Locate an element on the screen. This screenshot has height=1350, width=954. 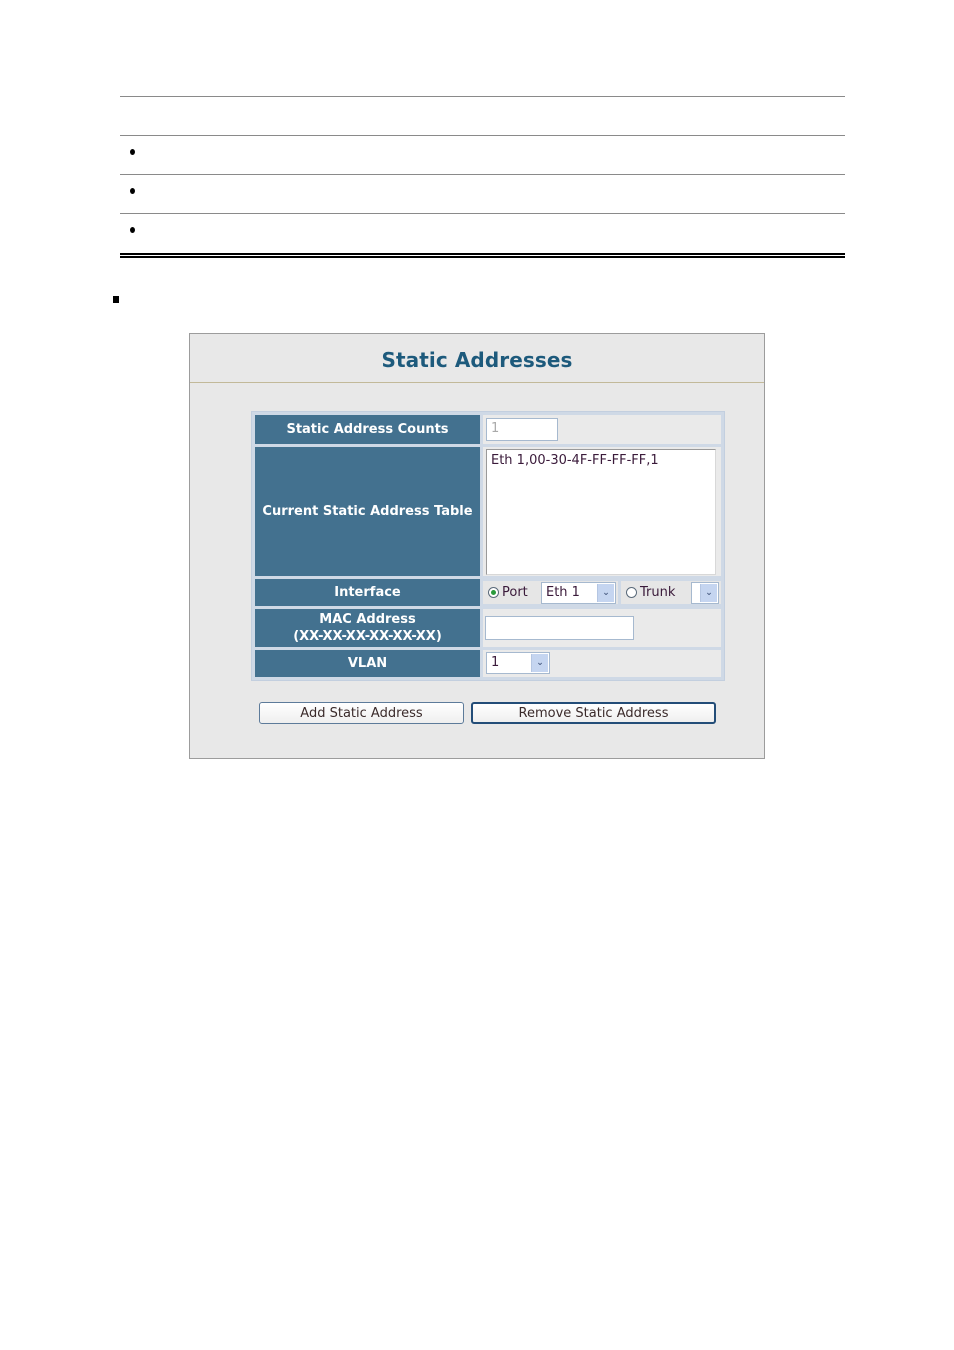
document-table is located at coordinates (482, 174).